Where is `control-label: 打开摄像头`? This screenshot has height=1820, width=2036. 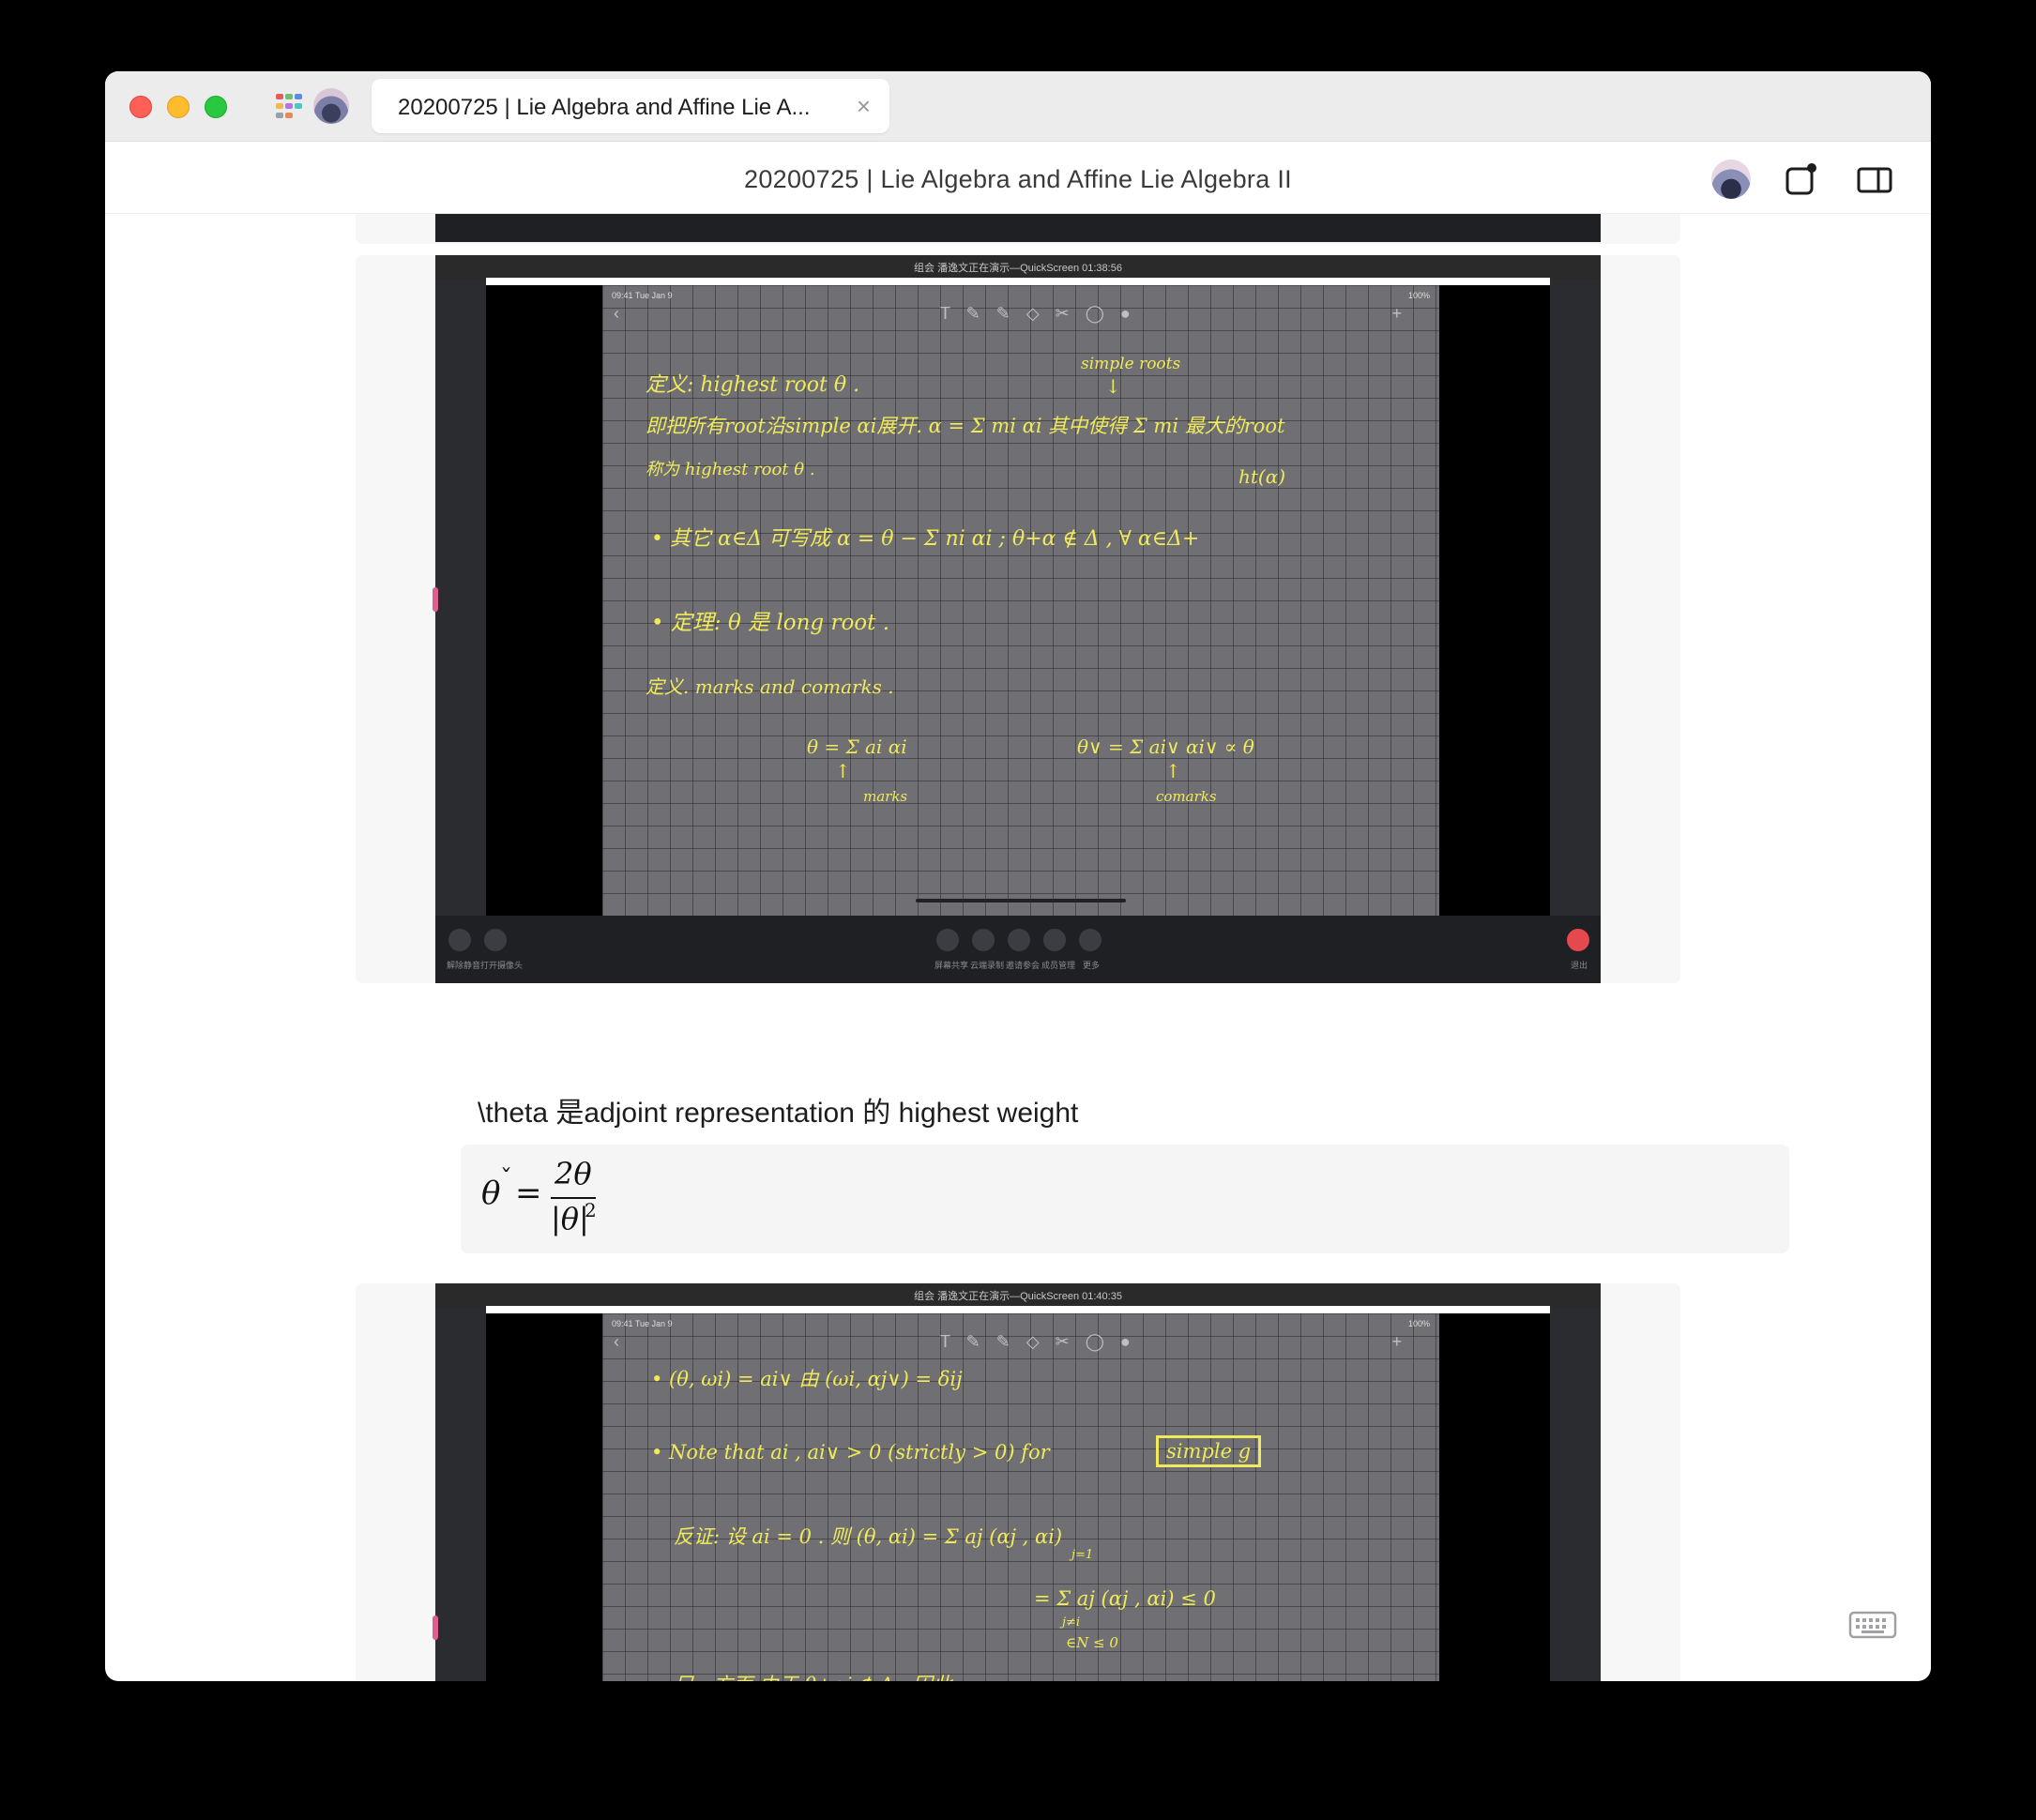 control-label: 打开摄像头 is located at coordinates (502, 965).